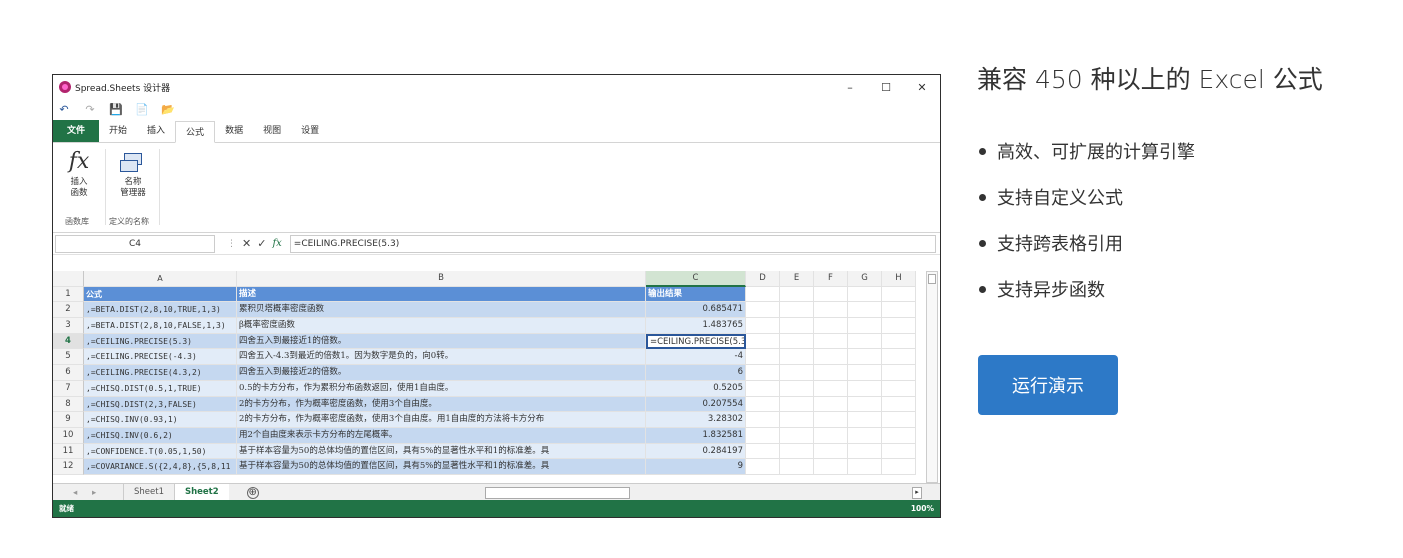 This screenshot has height=558, width=1403. Describe the element at coordinates (696, 388) in the screenshot. I see `cell-result: 0.5205` at that location.